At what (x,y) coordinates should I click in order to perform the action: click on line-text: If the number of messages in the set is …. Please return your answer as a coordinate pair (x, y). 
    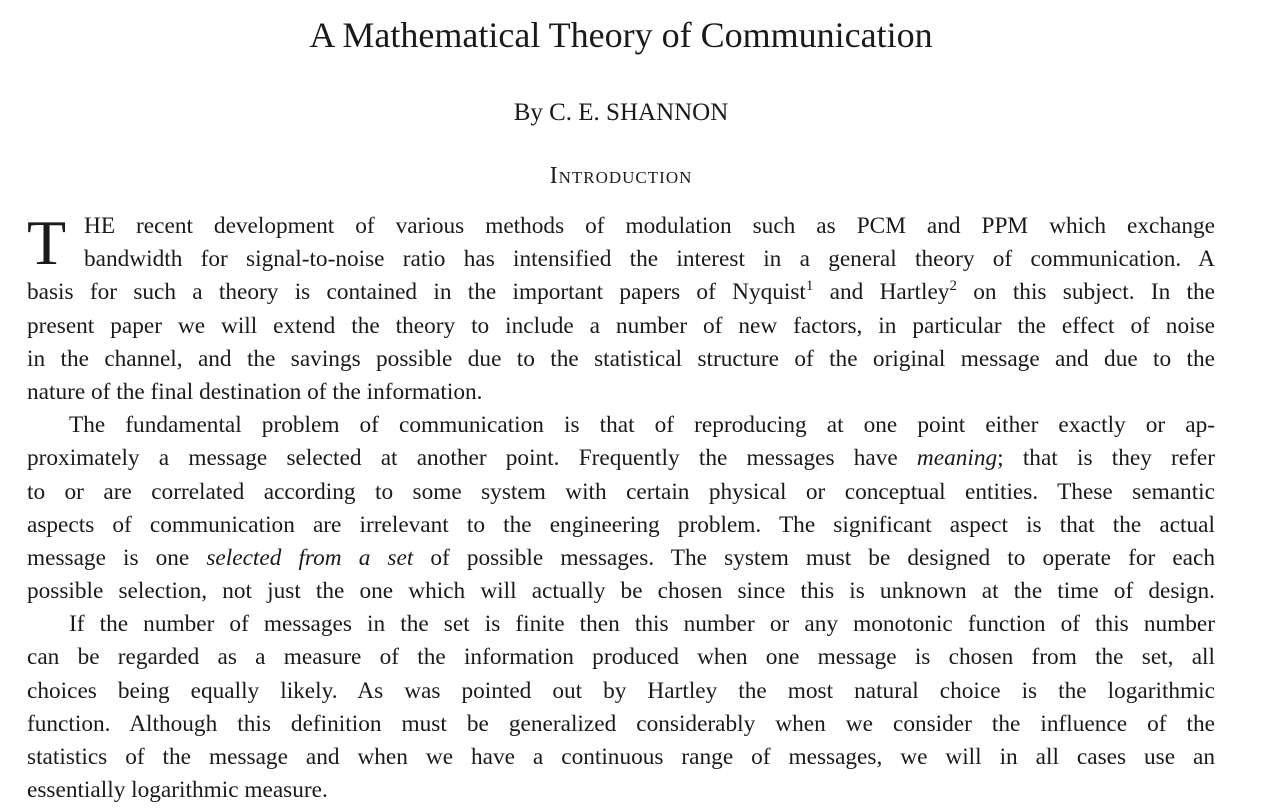
    Looking at the image, I should click on (642, 624).